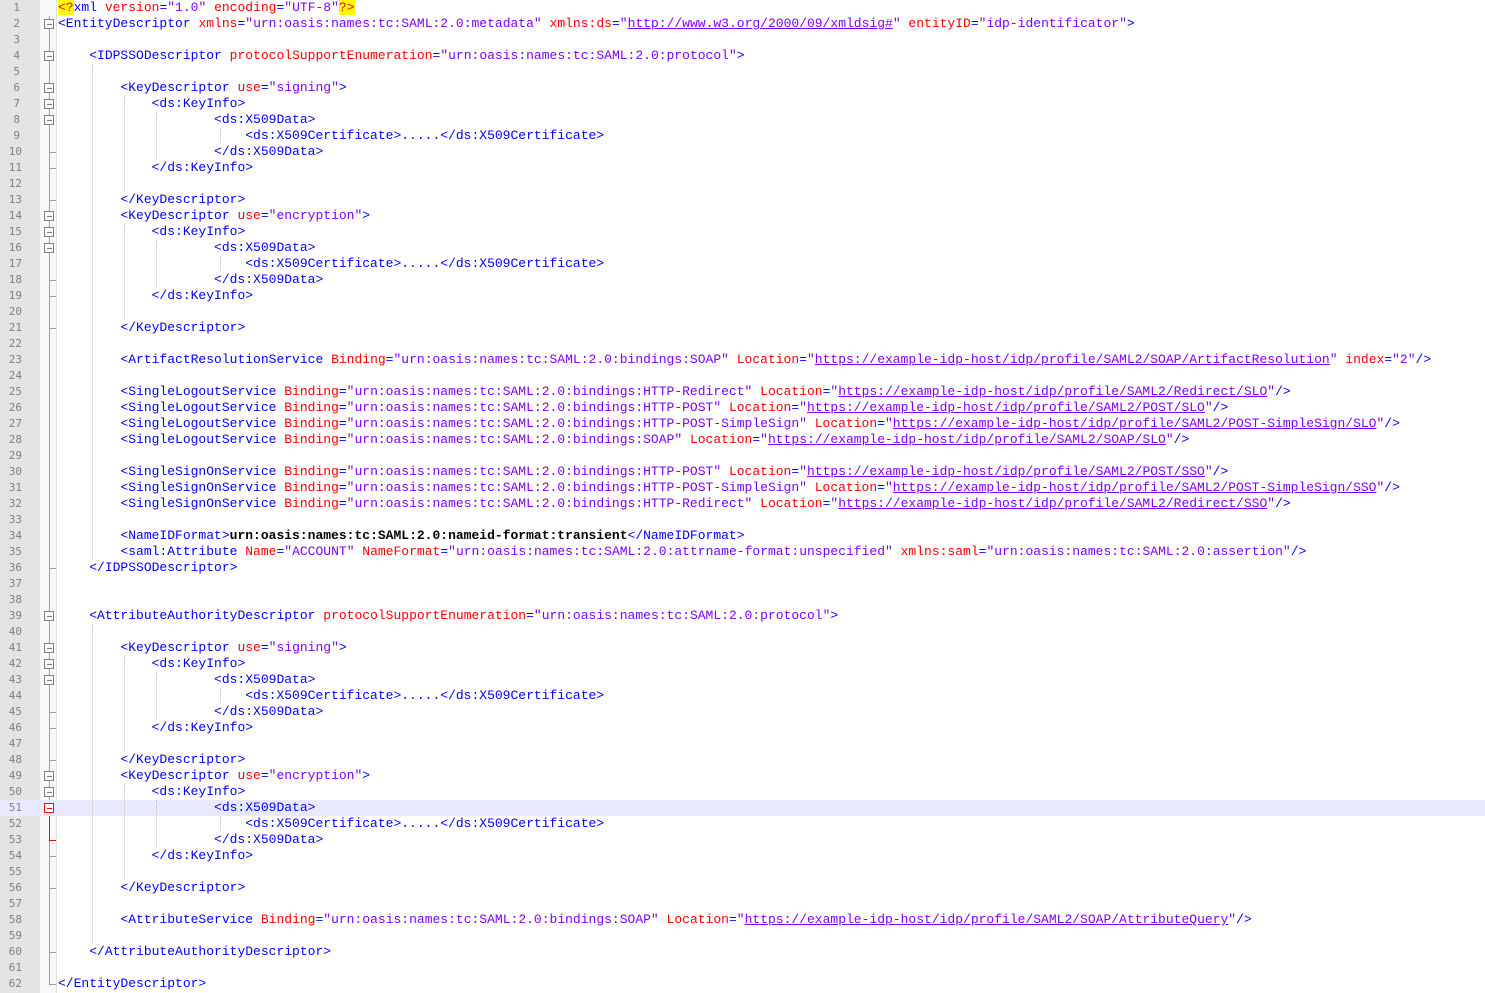  Describe the element at coordinates (742, 120) in the screenshot. I see `code-line: 8 <ds:X509Data>` at that location.